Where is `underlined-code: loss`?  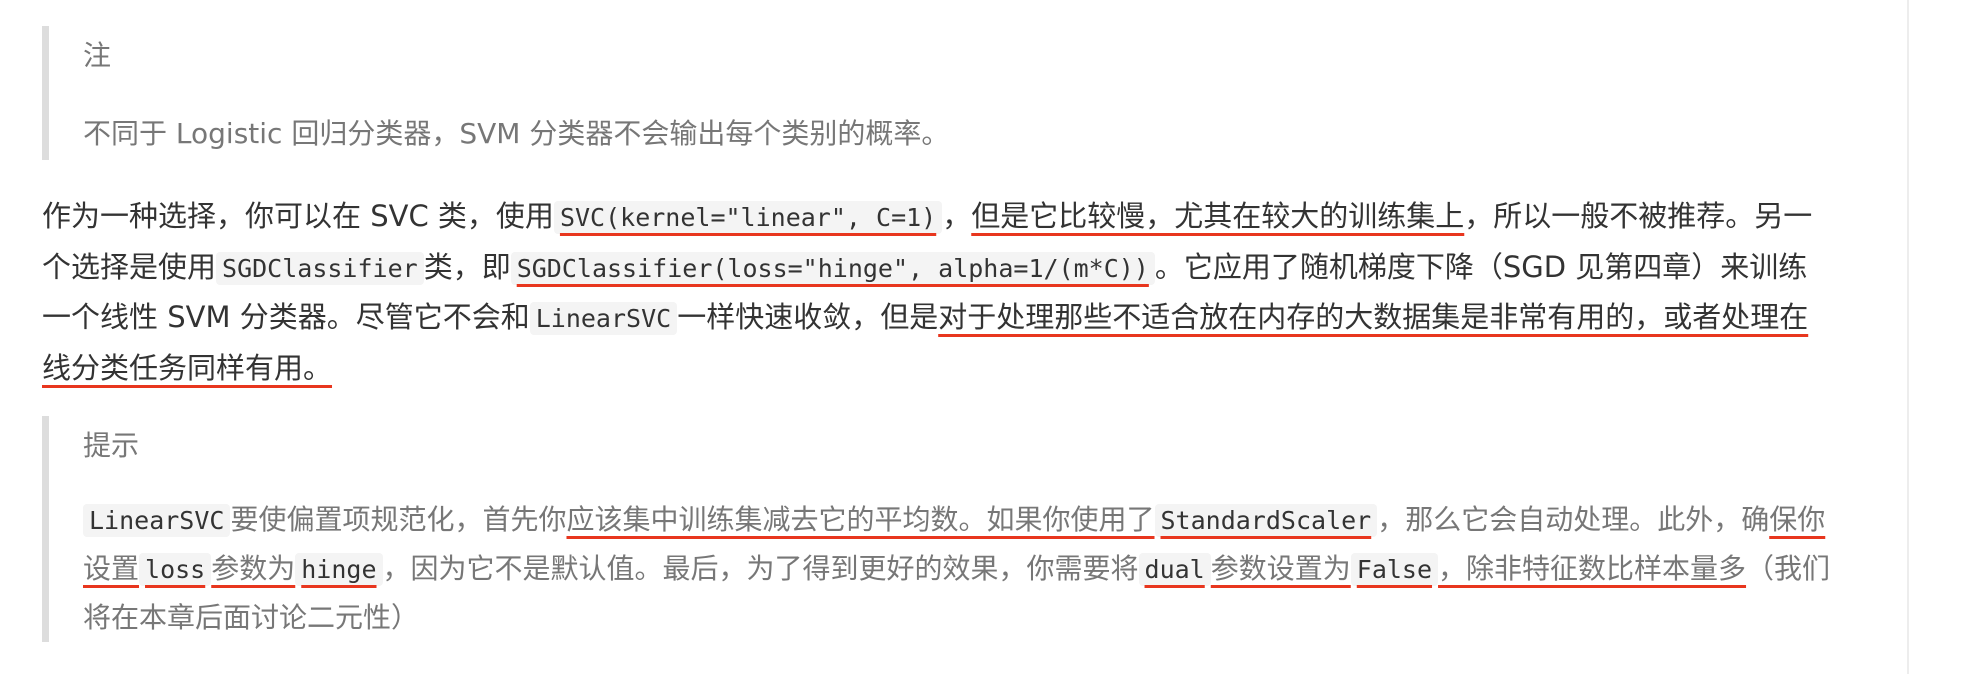 underlined-code: loss is located at coordinates (175, 569).